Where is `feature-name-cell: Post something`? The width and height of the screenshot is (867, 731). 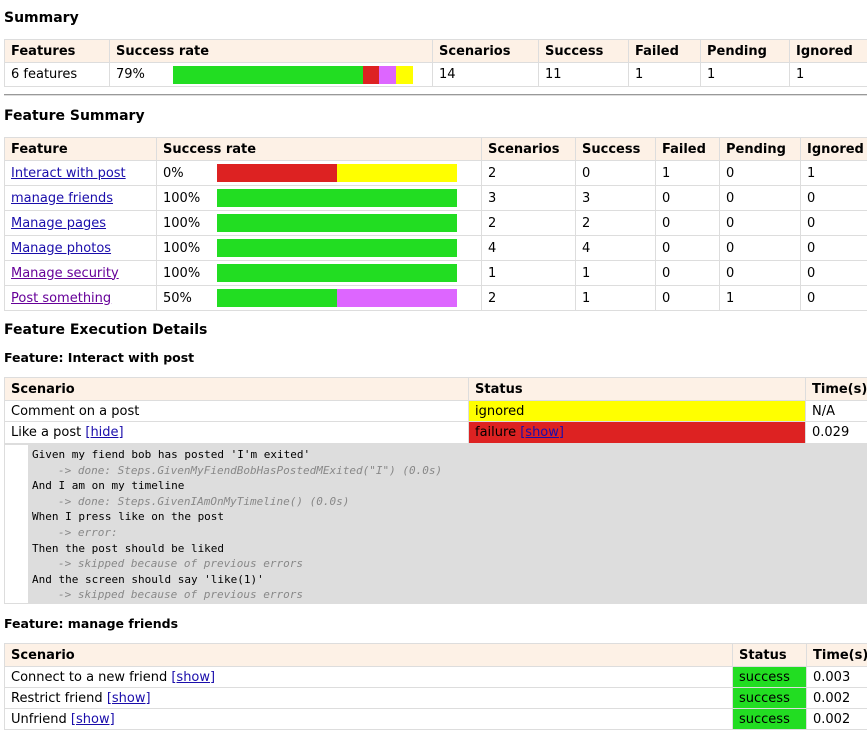 feature-name-cell: Post something is located at coordinates (80, 298).